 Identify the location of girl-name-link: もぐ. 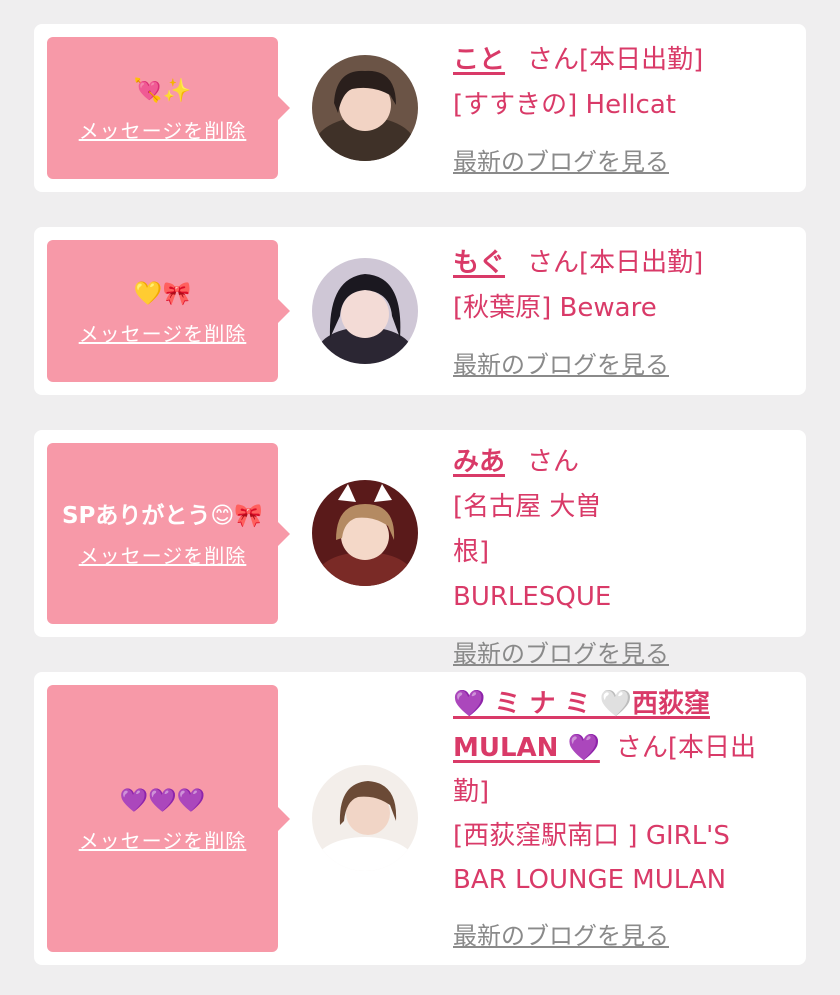
(479, 263).